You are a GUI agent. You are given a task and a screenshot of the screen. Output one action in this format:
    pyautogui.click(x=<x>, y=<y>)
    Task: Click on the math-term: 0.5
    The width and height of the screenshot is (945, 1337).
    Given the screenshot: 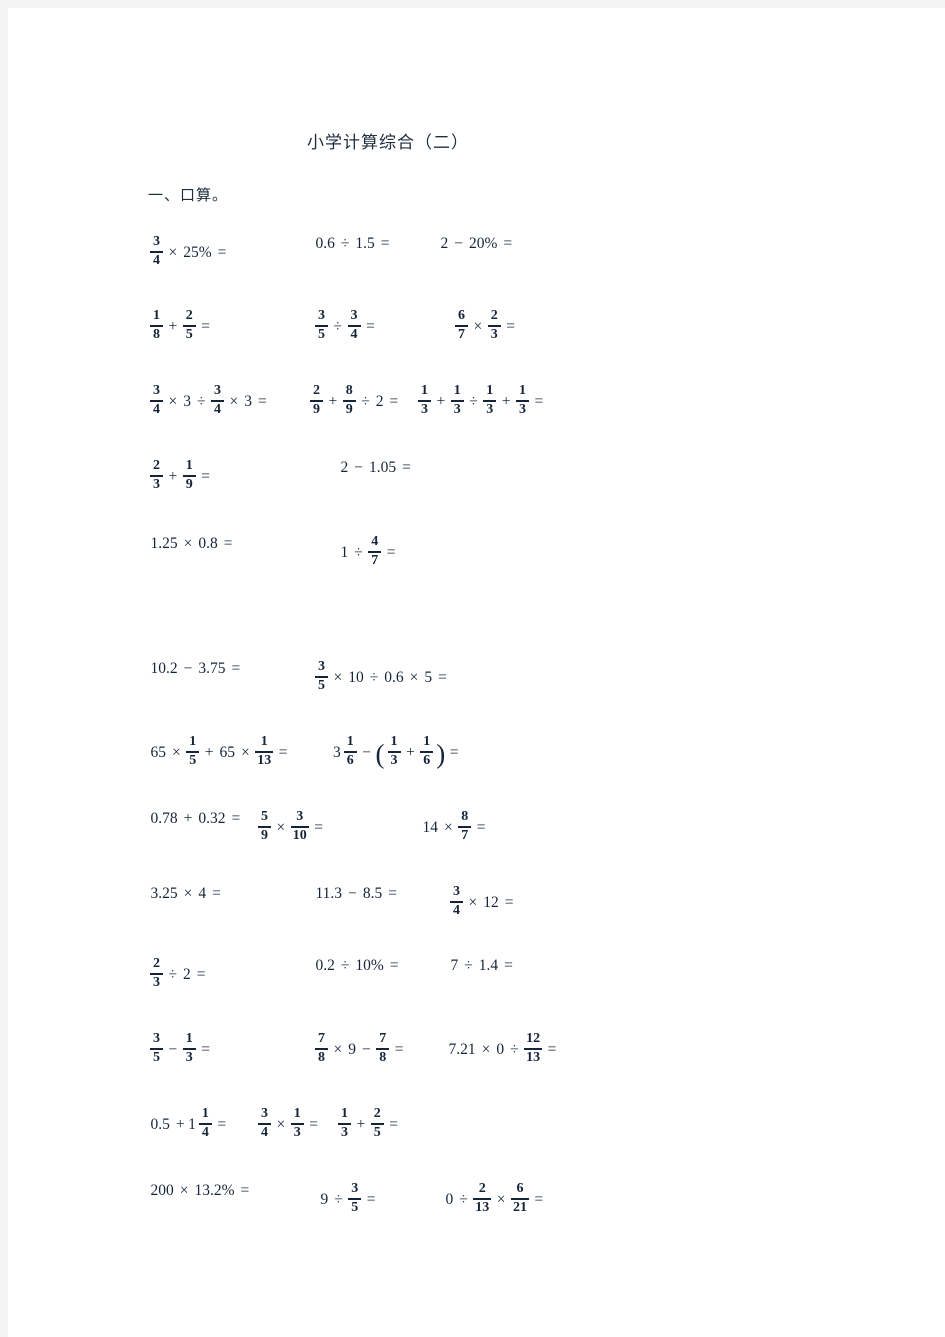 What is the action you would take?
    pyautogui.click(x=160, y=1125)
    